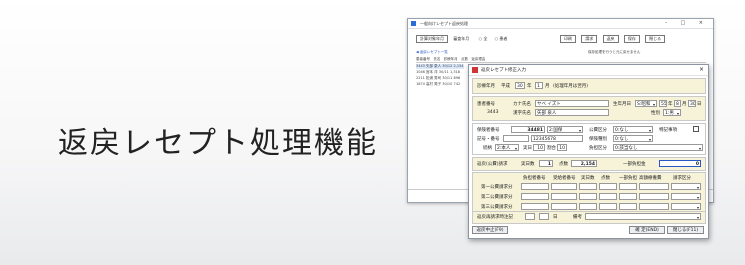 This screenshot has width=745, height=265. What do you see at coordinates (507, 147) in the screenshot?
I see `relation-select: 2:本人` at bounding box center [507, 147].